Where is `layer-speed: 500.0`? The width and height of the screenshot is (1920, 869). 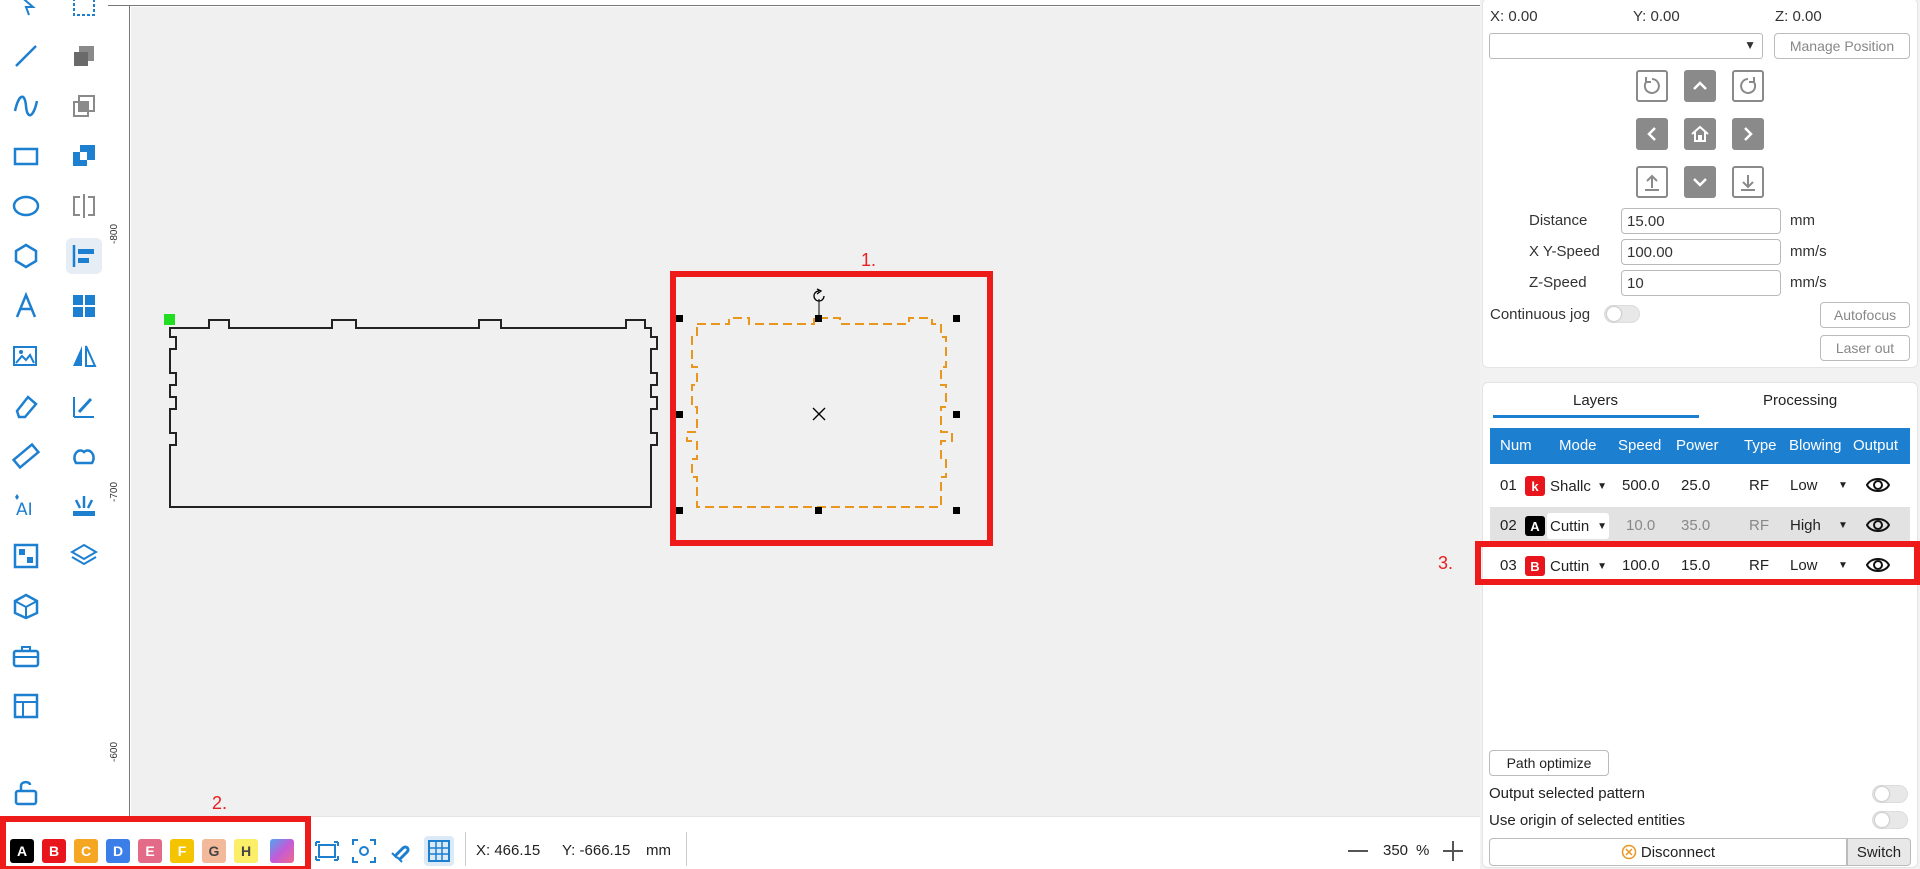
layer-speed: 500.0 is located at coordinates (1641, 485).